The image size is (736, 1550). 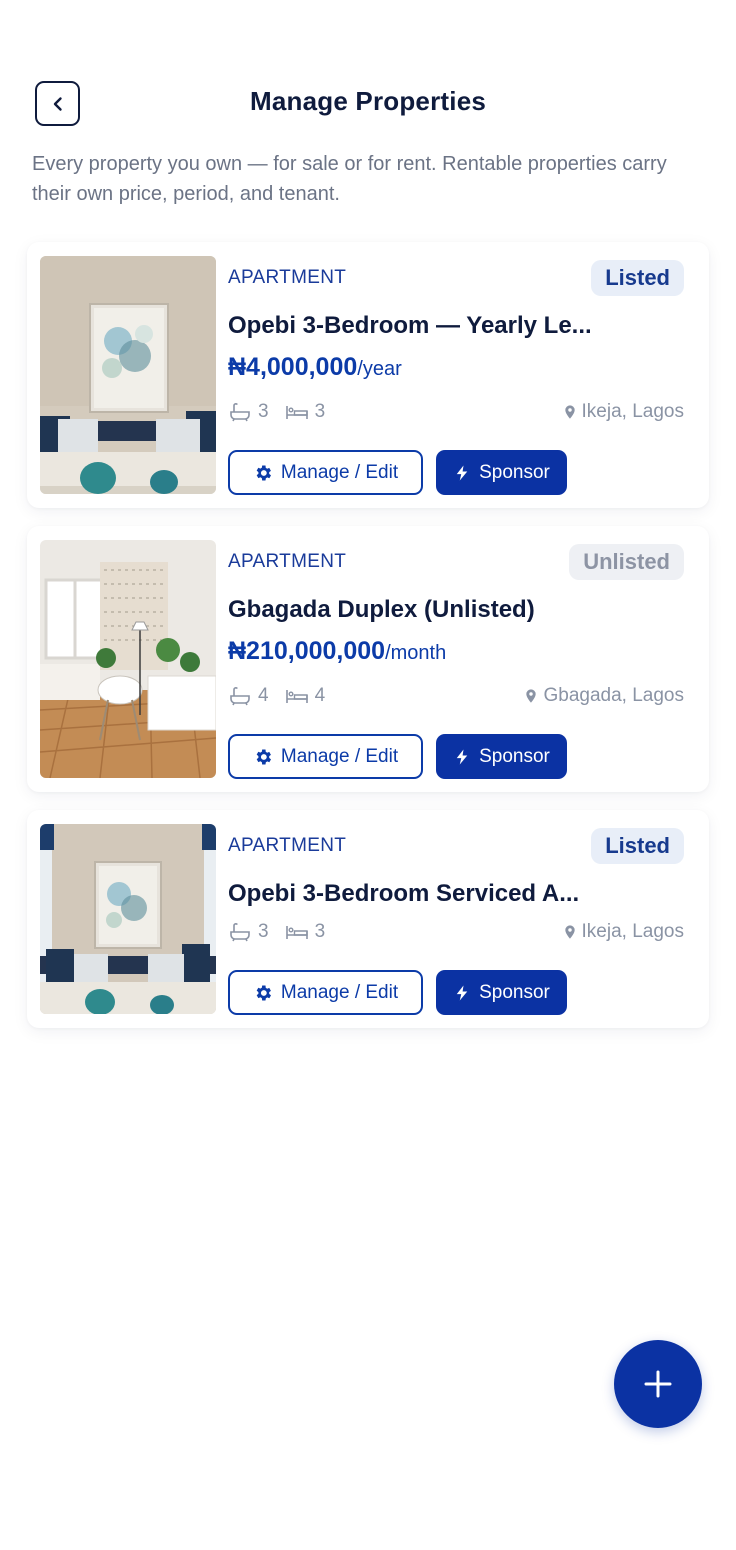 I want to click on property-location: Gbagada, Lagos, so click(x=603, y=696).